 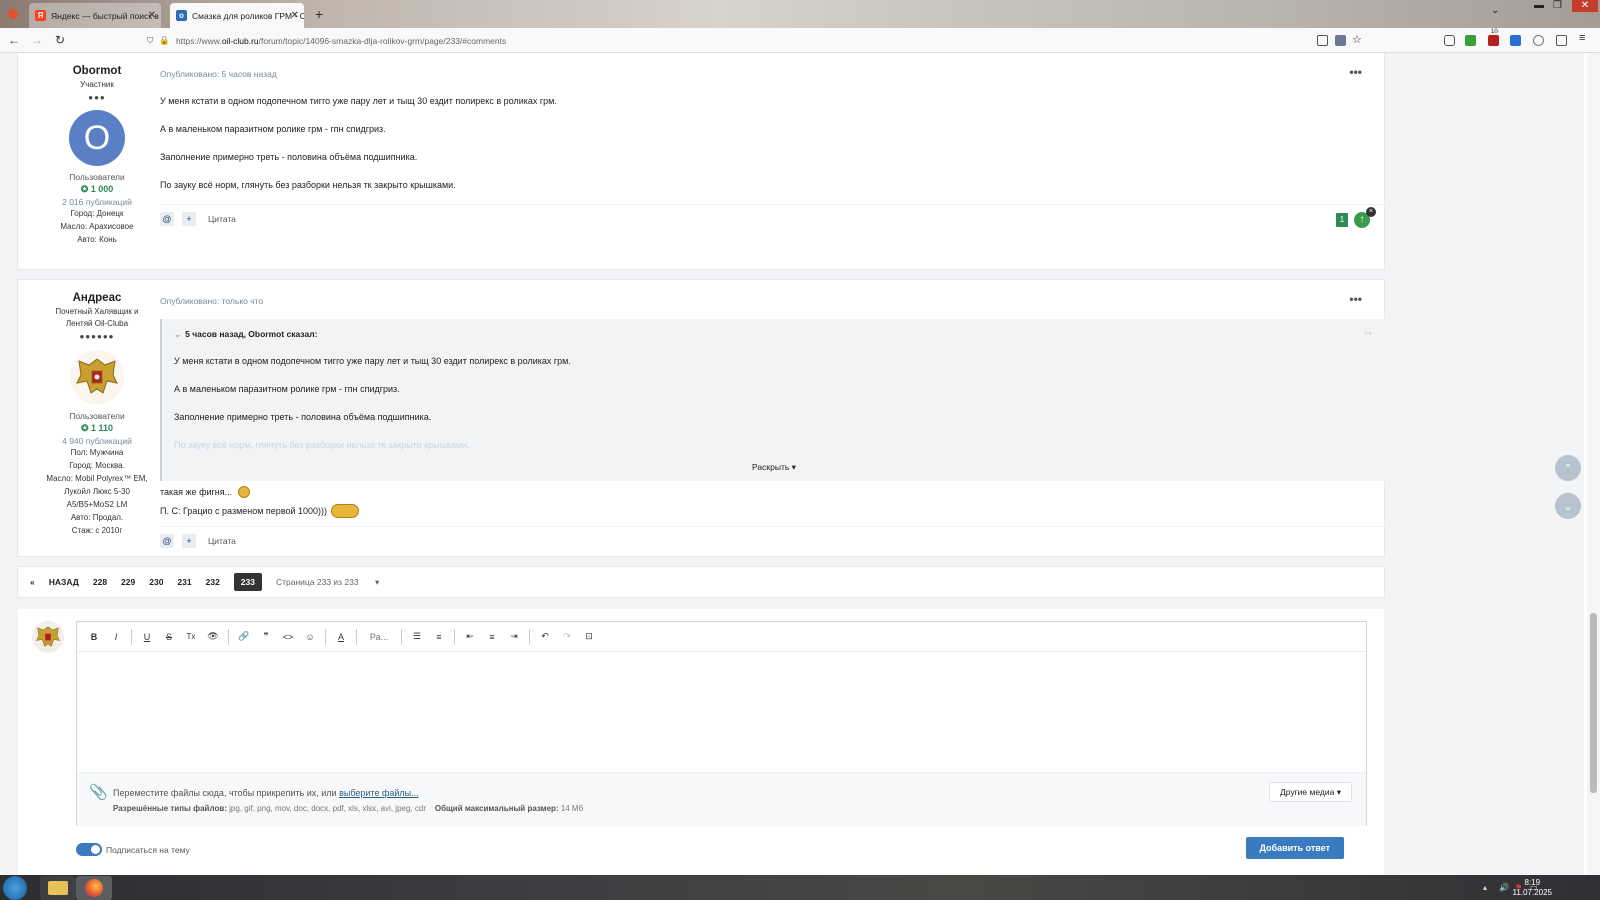 I want to click on quote-link-icon: ↪, so click(x=1368, y=333).